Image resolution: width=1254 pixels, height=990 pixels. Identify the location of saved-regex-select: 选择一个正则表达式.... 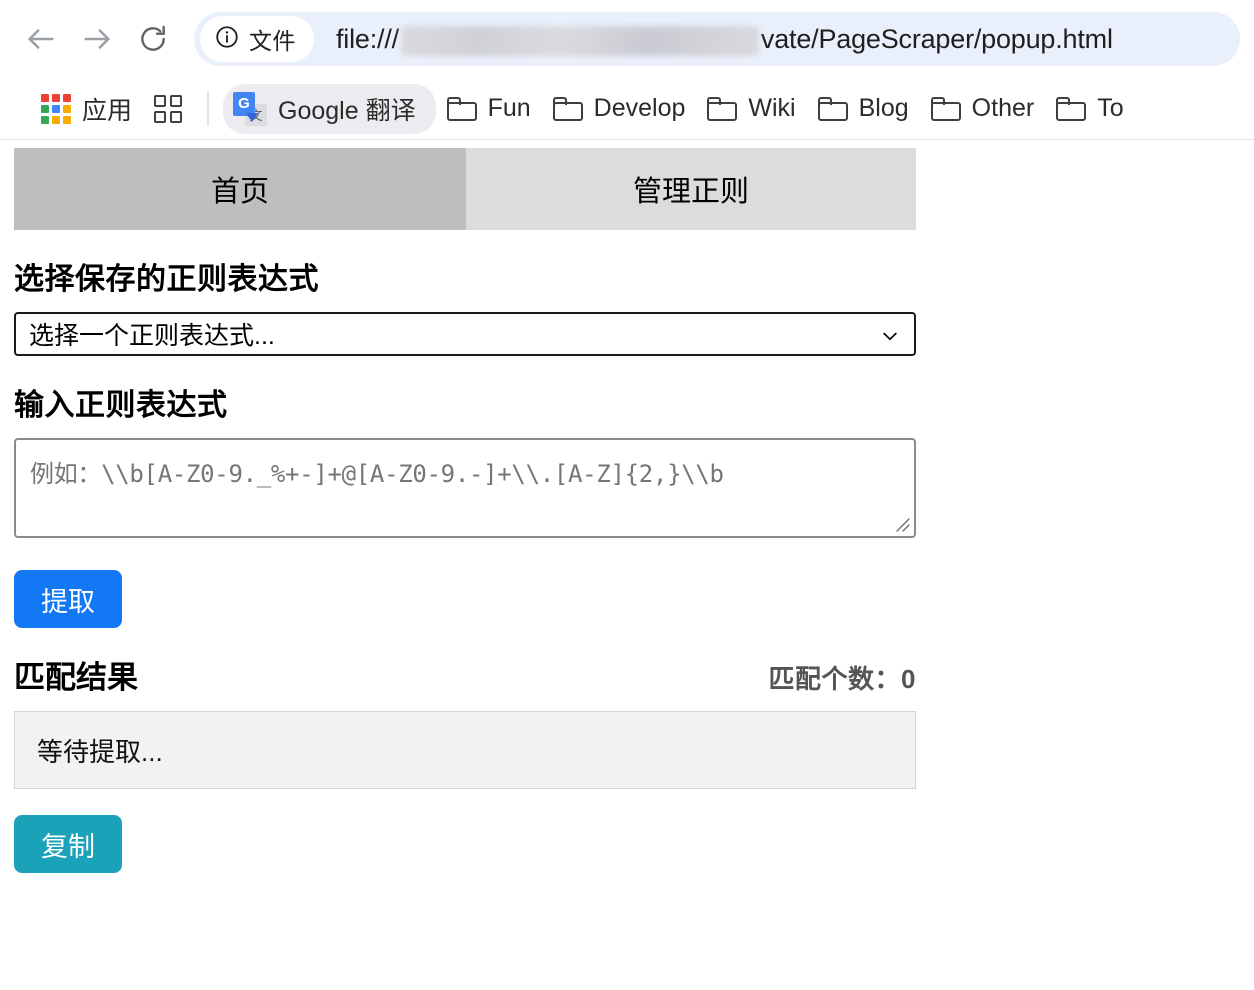
(465, 334).